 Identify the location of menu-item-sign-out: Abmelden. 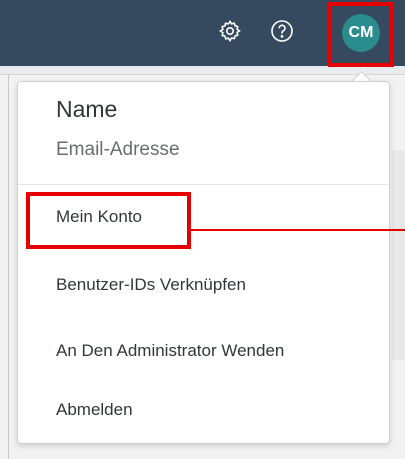
(94, 410).